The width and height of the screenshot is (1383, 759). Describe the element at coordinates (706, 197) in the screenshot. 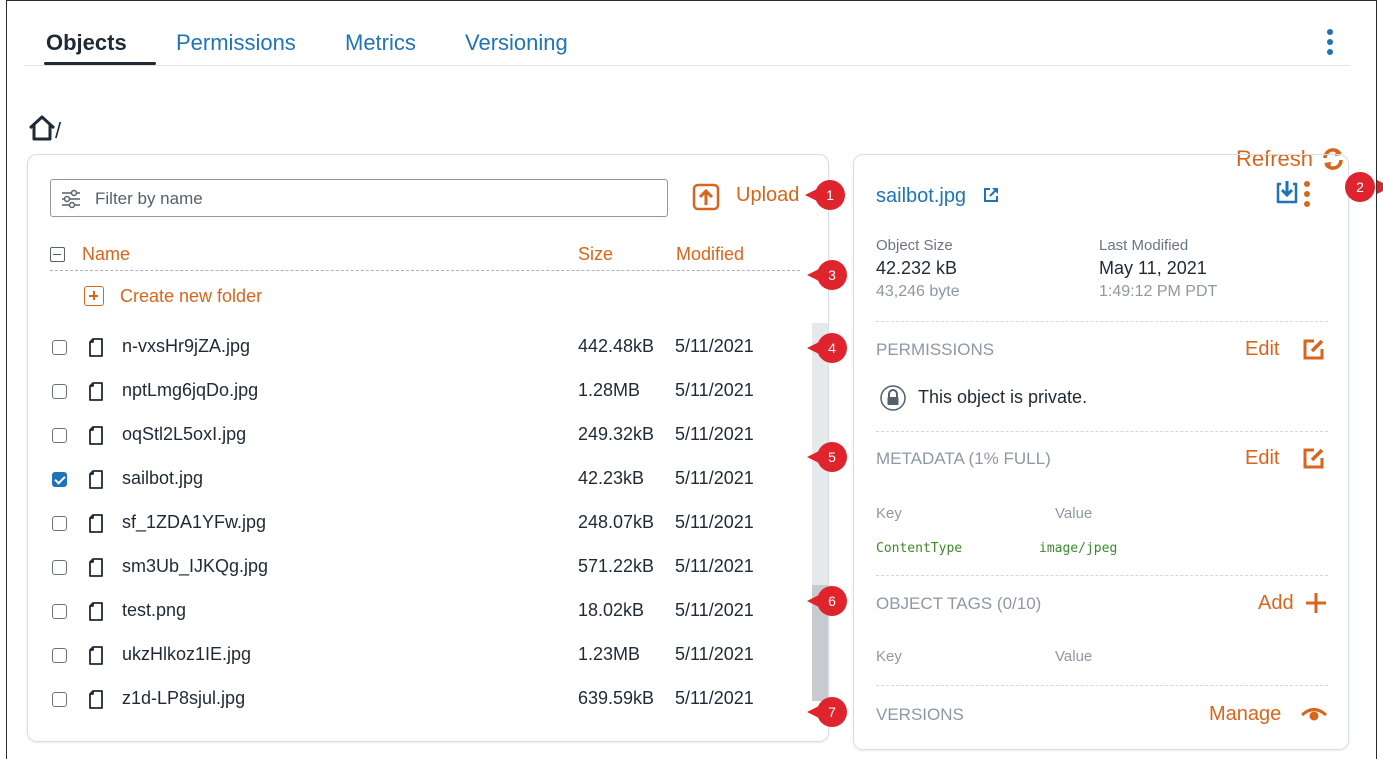

I see `upload-icon` at that location.